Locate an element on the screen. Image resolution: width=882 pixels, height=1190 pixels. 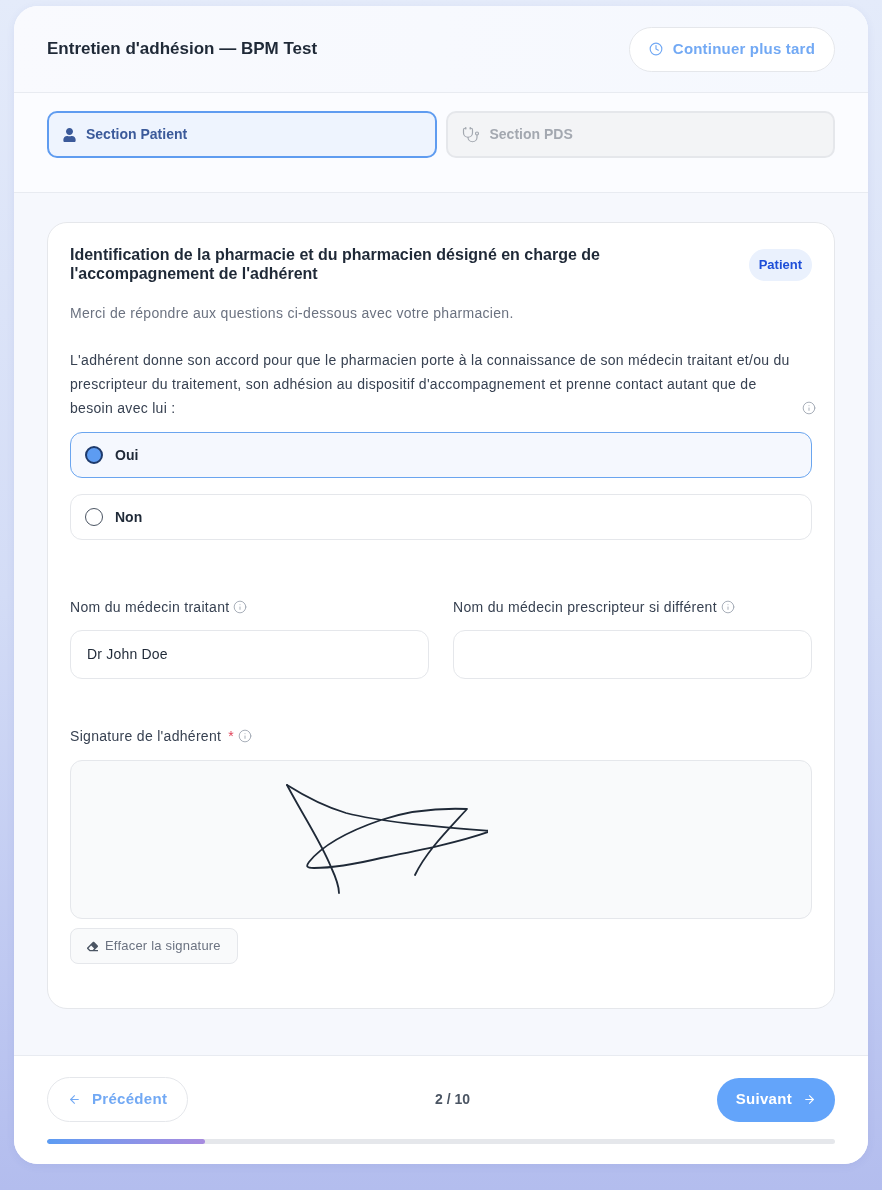
arrow-right-icon is located at coordinates (809, 1099).